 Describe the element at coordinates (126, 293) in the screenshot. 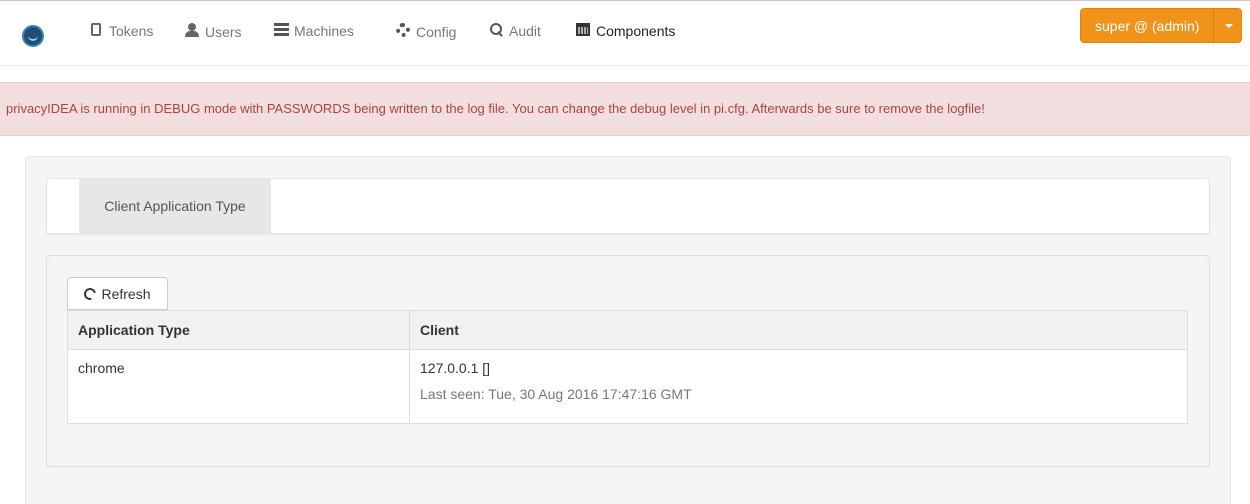

I see `refresh-label: Refresh` at that location.